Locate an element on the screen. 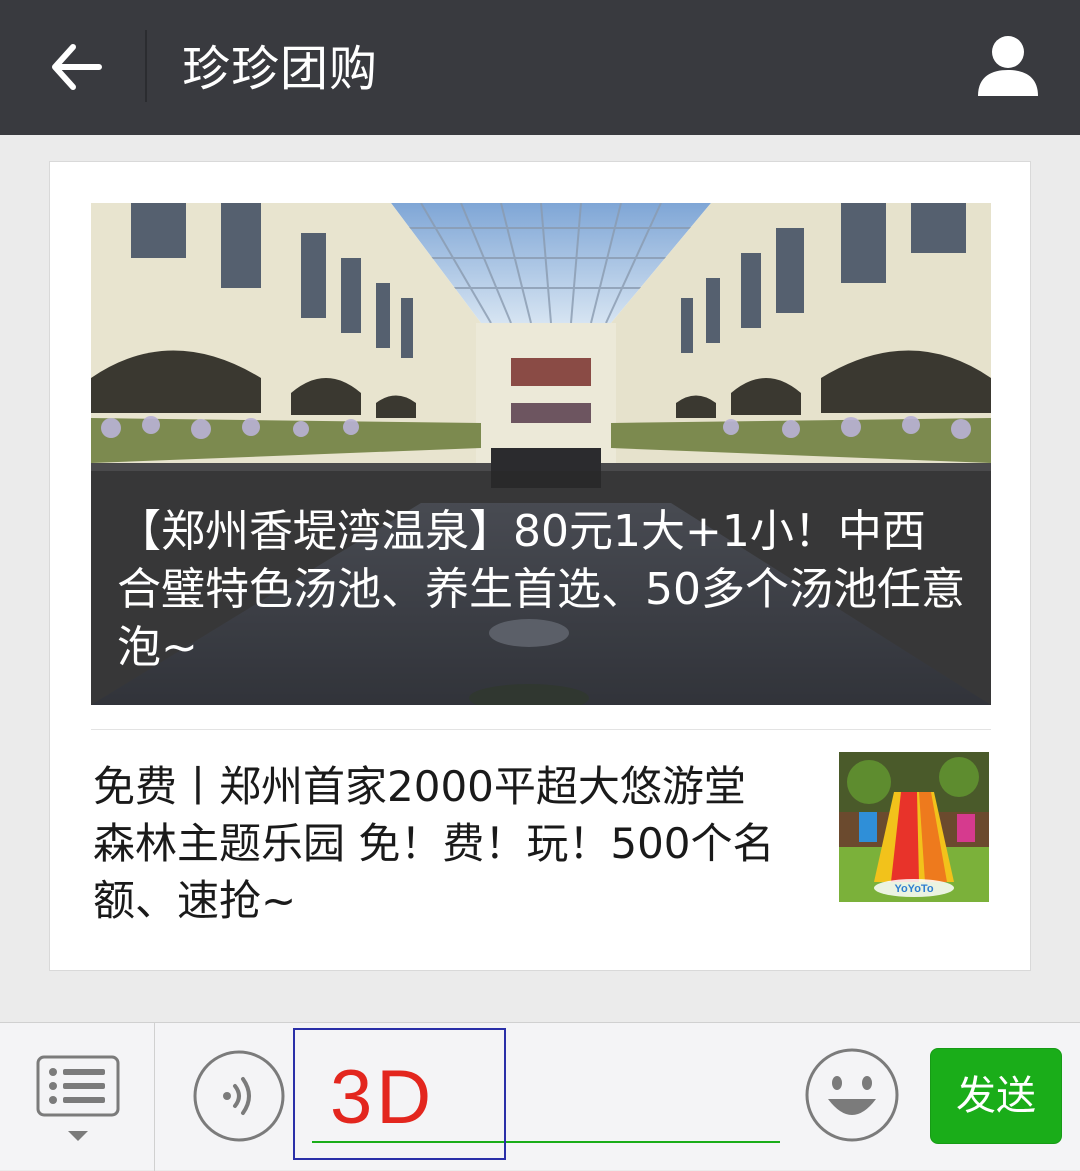  top-nav-bar: 珍珍团购 is located at coordinates (540, 67).